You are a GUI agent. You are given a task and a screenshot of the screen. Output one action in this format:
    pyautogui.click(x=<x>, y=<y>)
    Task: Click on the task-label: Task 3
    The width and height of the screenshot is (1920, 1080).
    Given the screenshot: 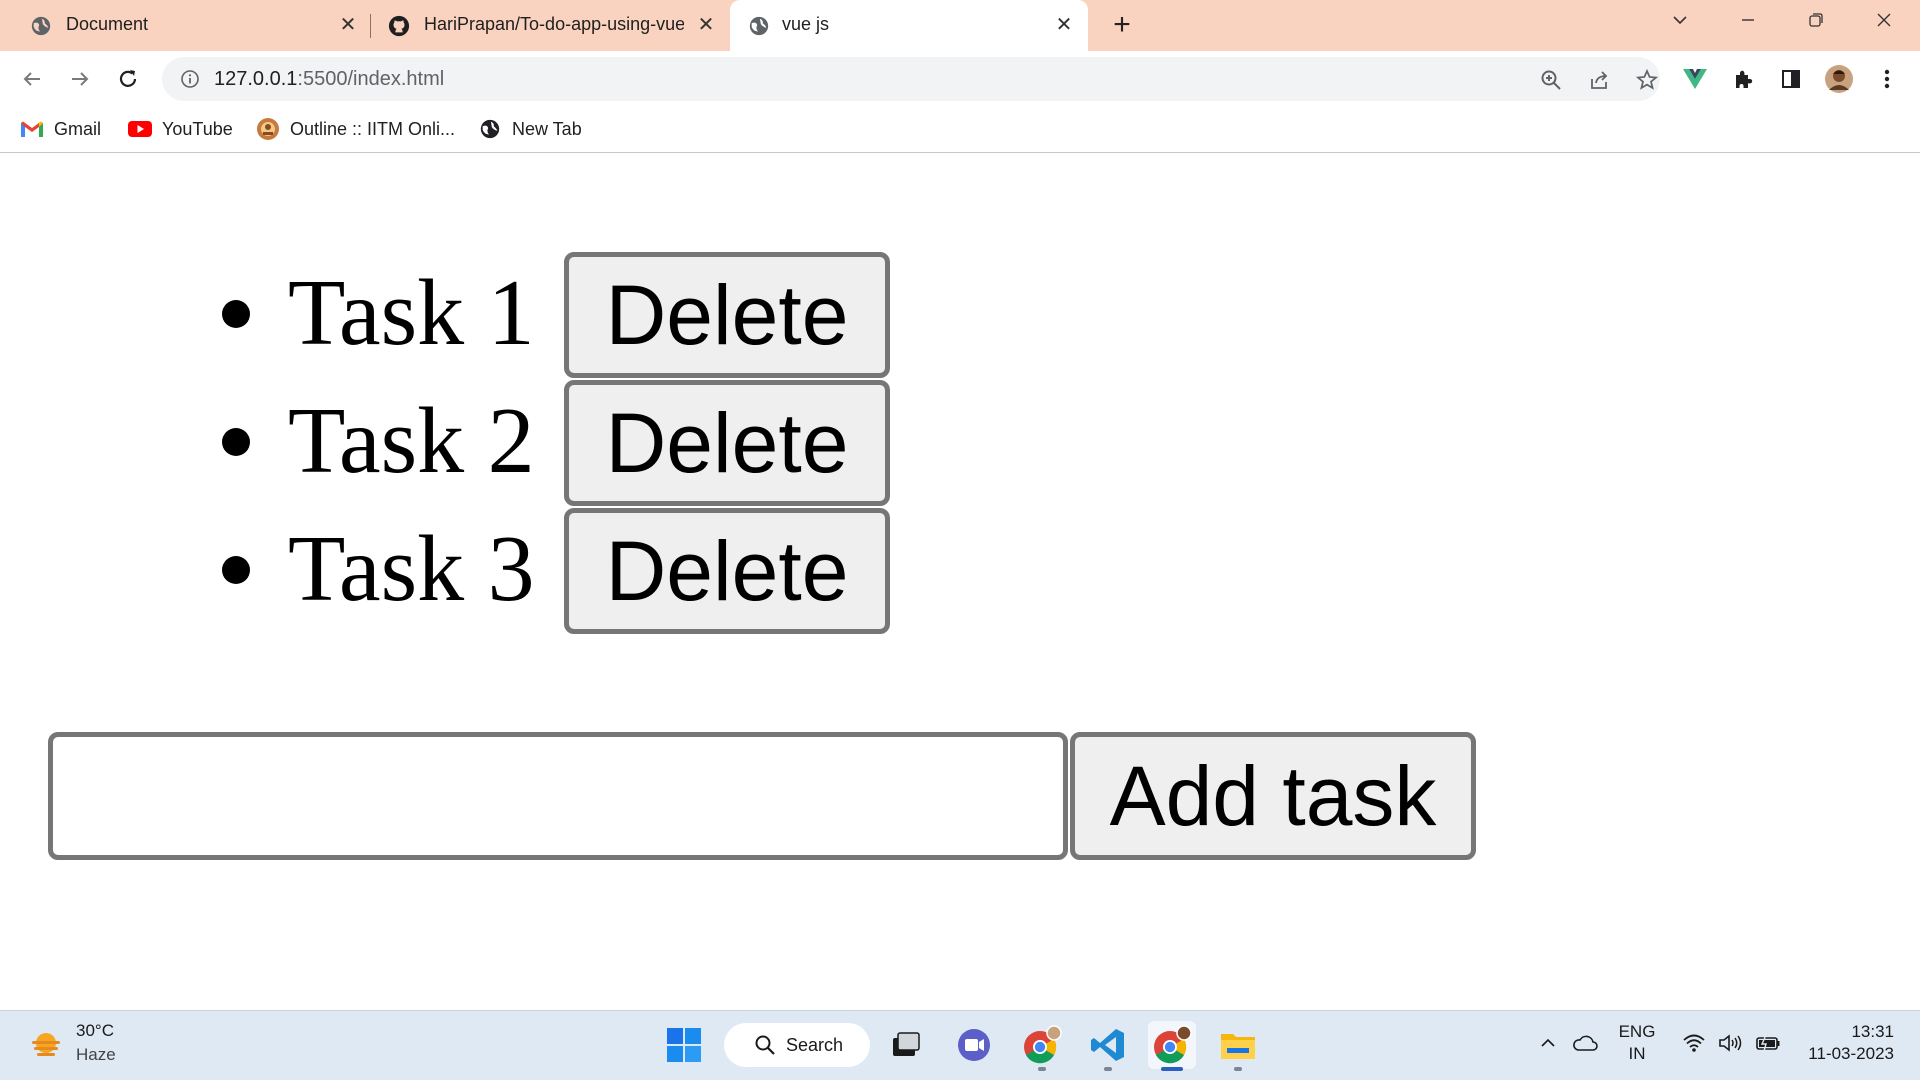 What is the action you would take?
    pyautogui.click(x=411, y=569)
    